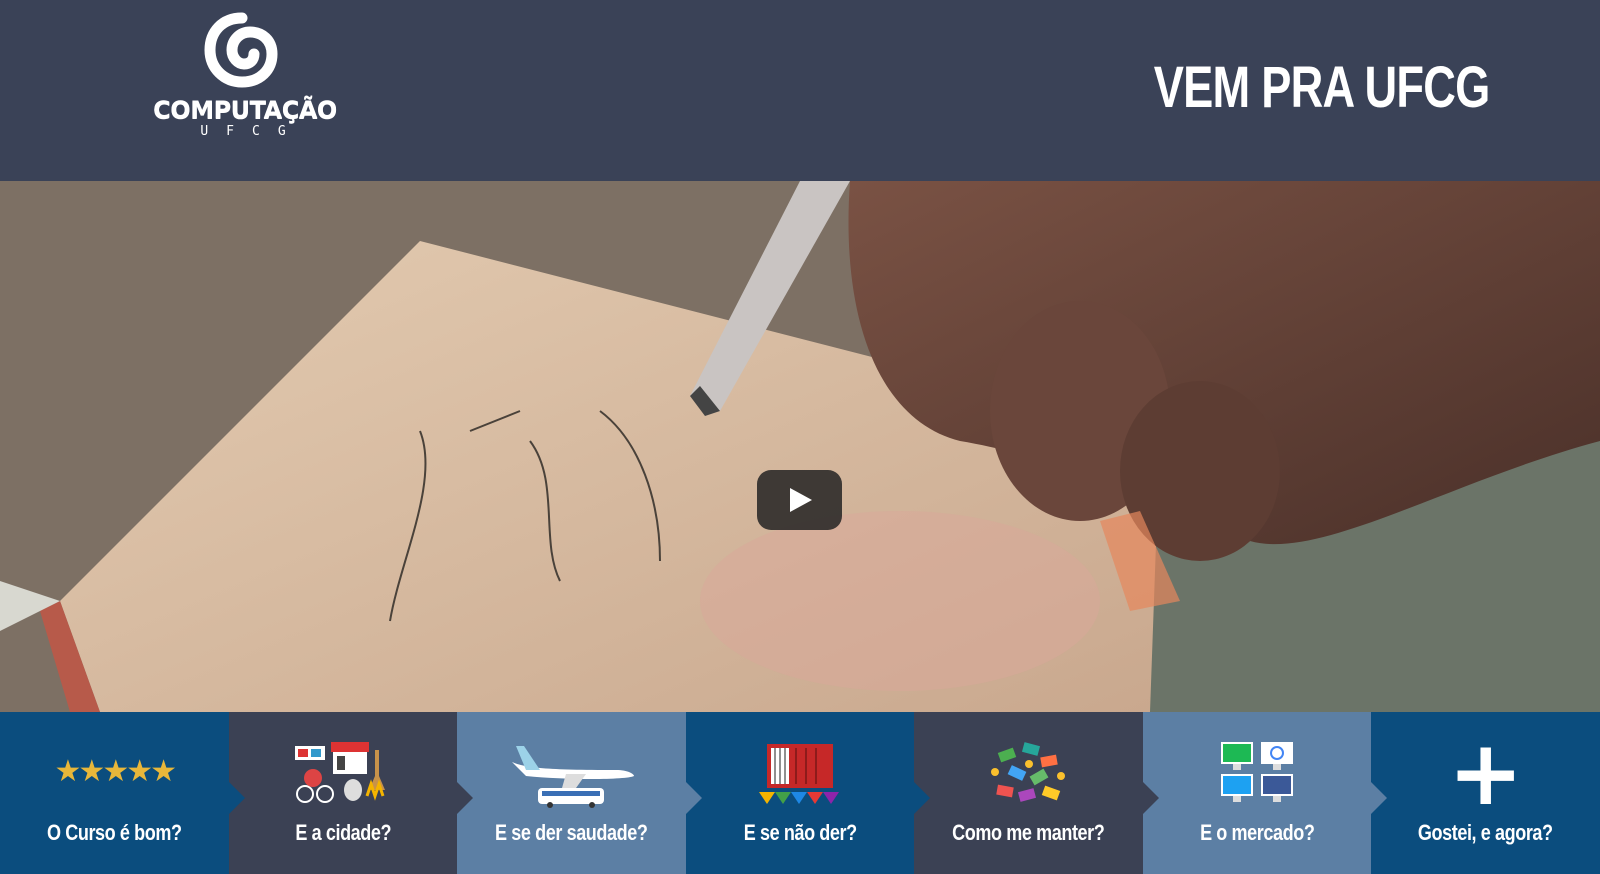 Image resolution: width=1600 pixels, height=874 pixels. Describe the element at coordinates (799, 500) in the screenshot. I see `play-button` at that location.